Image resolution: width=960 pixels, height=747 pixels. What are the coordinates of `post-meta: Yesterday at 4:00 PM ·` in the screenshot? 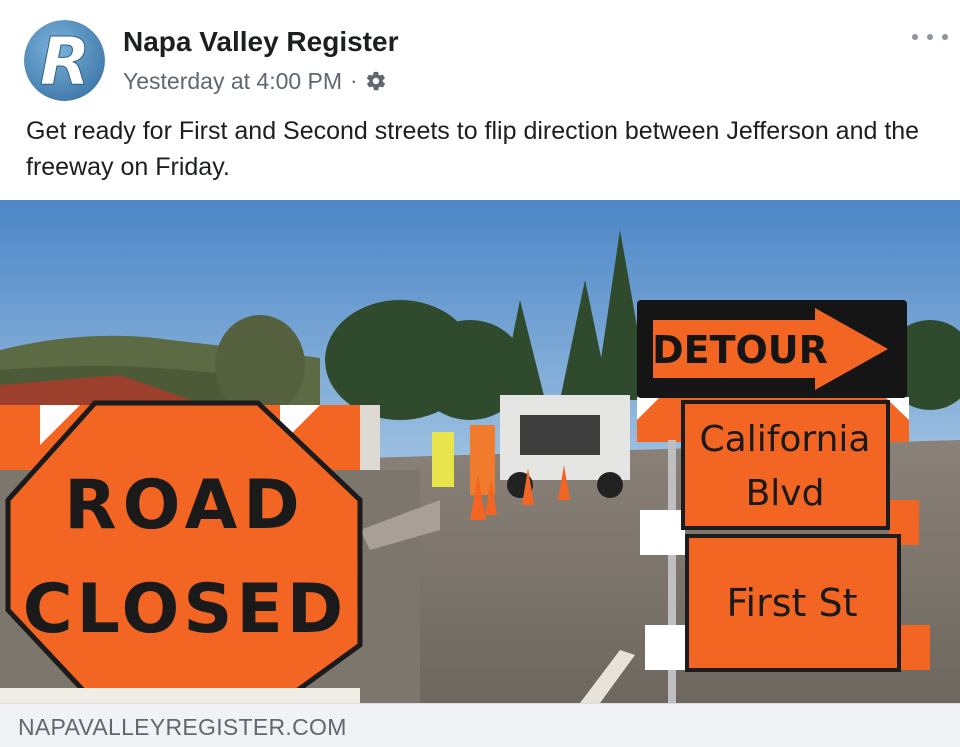 It's located at (255, 81).